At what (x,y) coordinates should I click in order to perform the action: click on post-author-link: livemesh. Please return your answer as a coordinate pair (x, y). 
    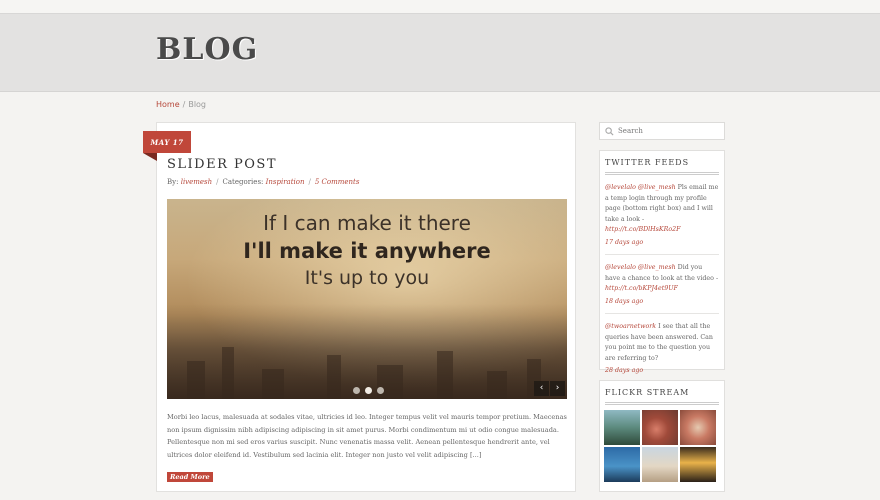
    Looking at the image, I should click on (196, 182).